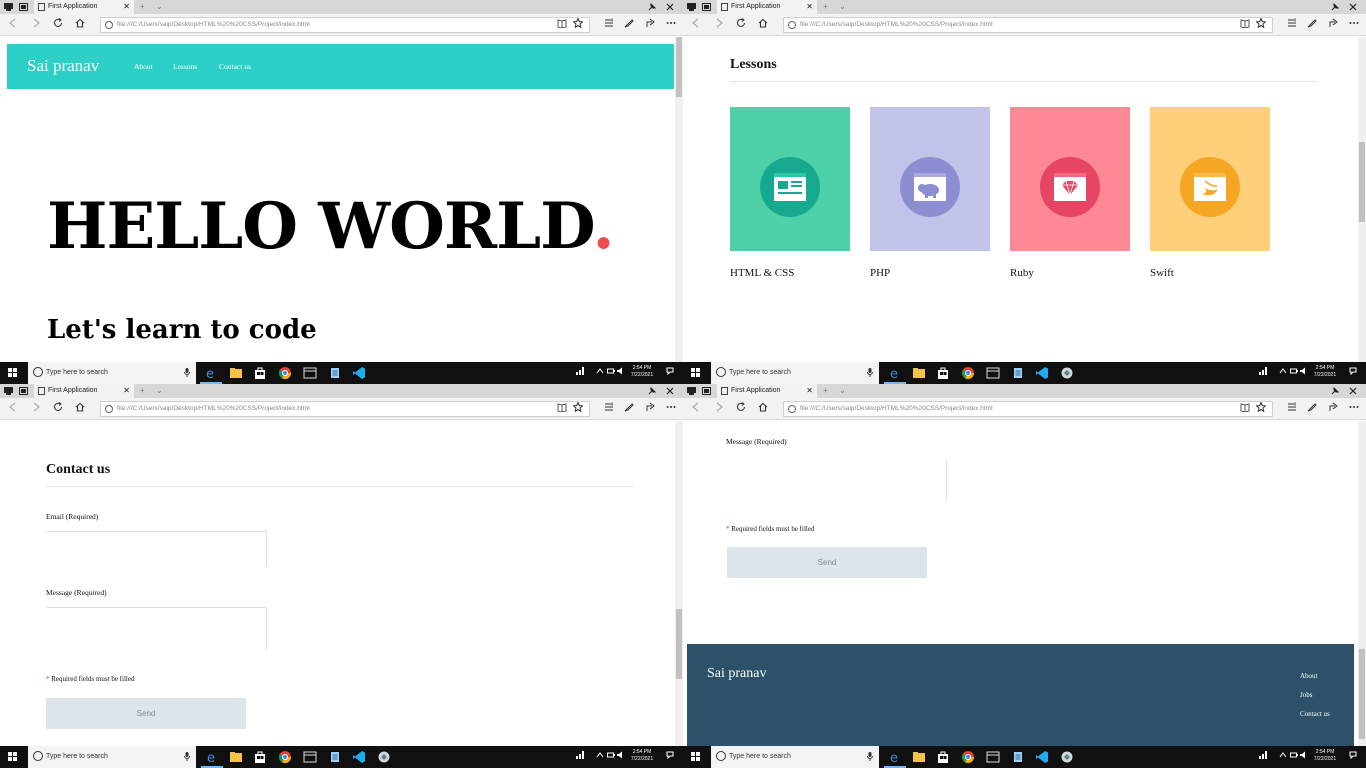 Image resolution: width=1366 pixels, height=768 pixels. I want to click on home-icon, so click(80, 407).